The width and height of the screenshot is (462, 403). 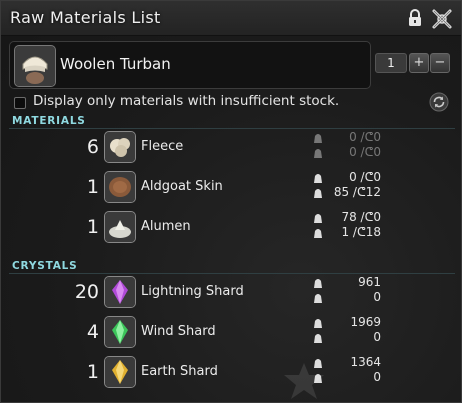 I want to click on required-quantity: 6, so click(x=92, y=147).